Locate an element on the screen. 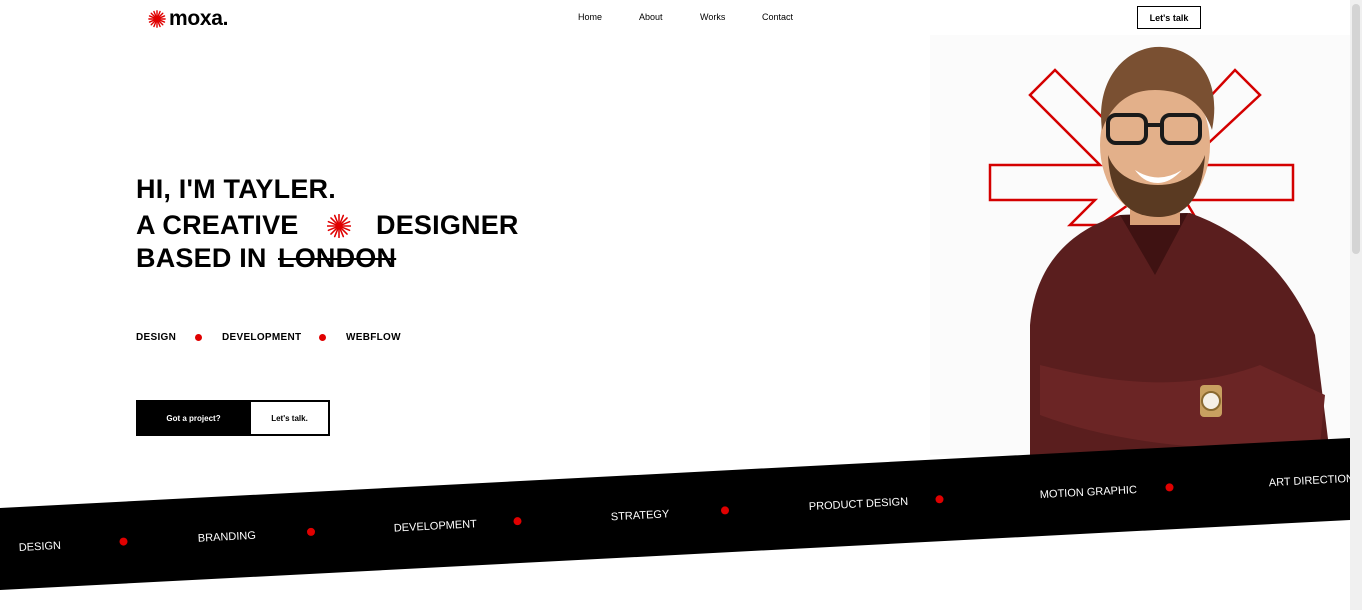 The image size is (1362, 610). nav-home: Home is located at coordinates (590, 17).